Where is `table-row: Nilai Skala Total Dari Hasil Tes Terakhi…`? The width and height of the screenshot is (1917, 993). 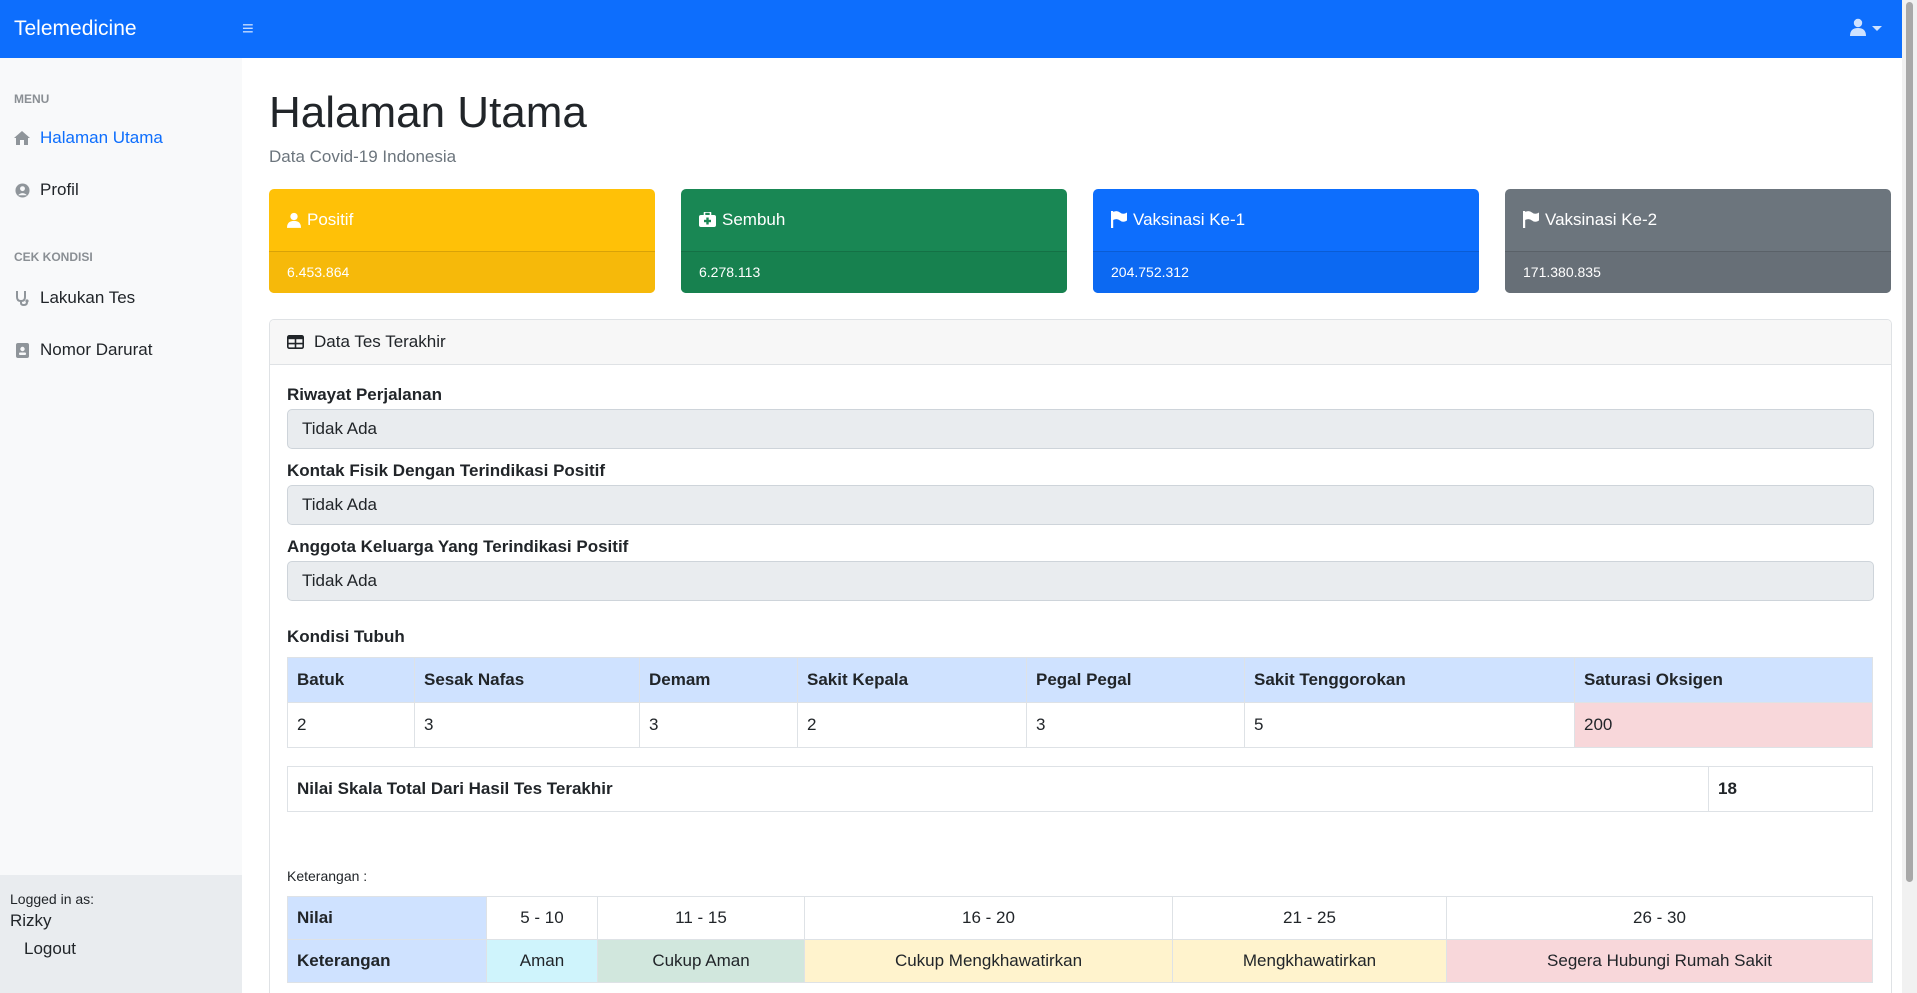
table-row: Nilai Skala Total Dari Hasil Tes Terakhi… is located at coordinates (1080, 788).